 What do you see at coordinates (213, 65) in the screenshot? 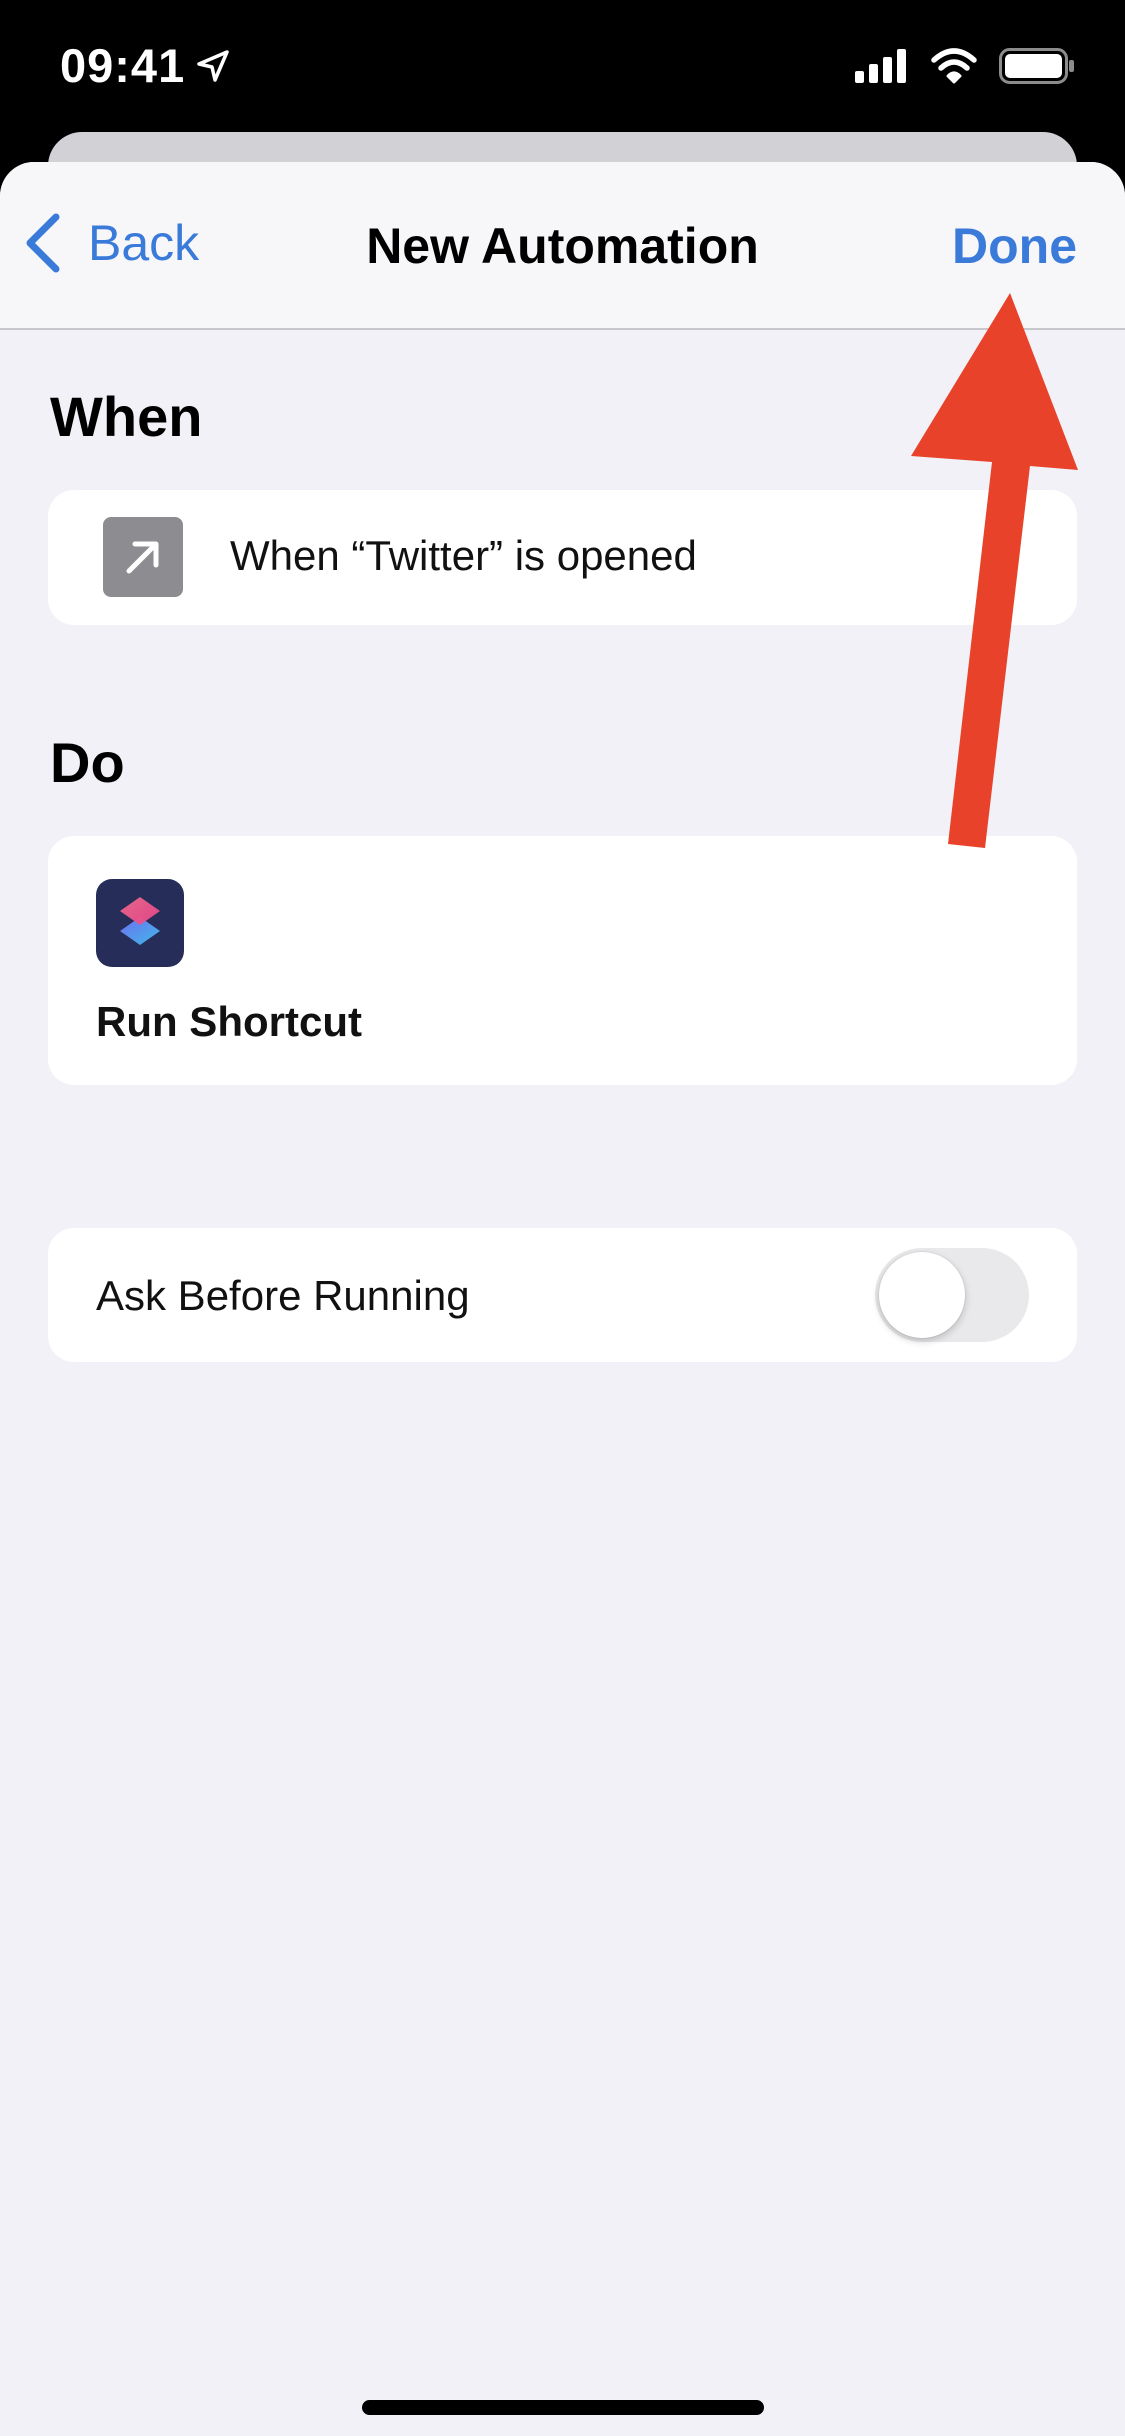
I see `location-arrow-icon` at bounding box center [213, 65].